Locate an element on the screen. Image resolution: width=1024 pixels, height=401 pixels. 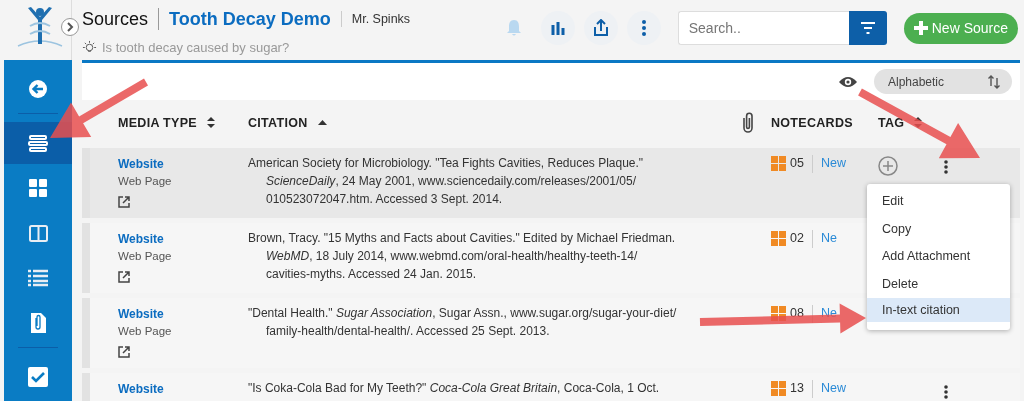
column-header: TAG is located at coordinates (891, 122).